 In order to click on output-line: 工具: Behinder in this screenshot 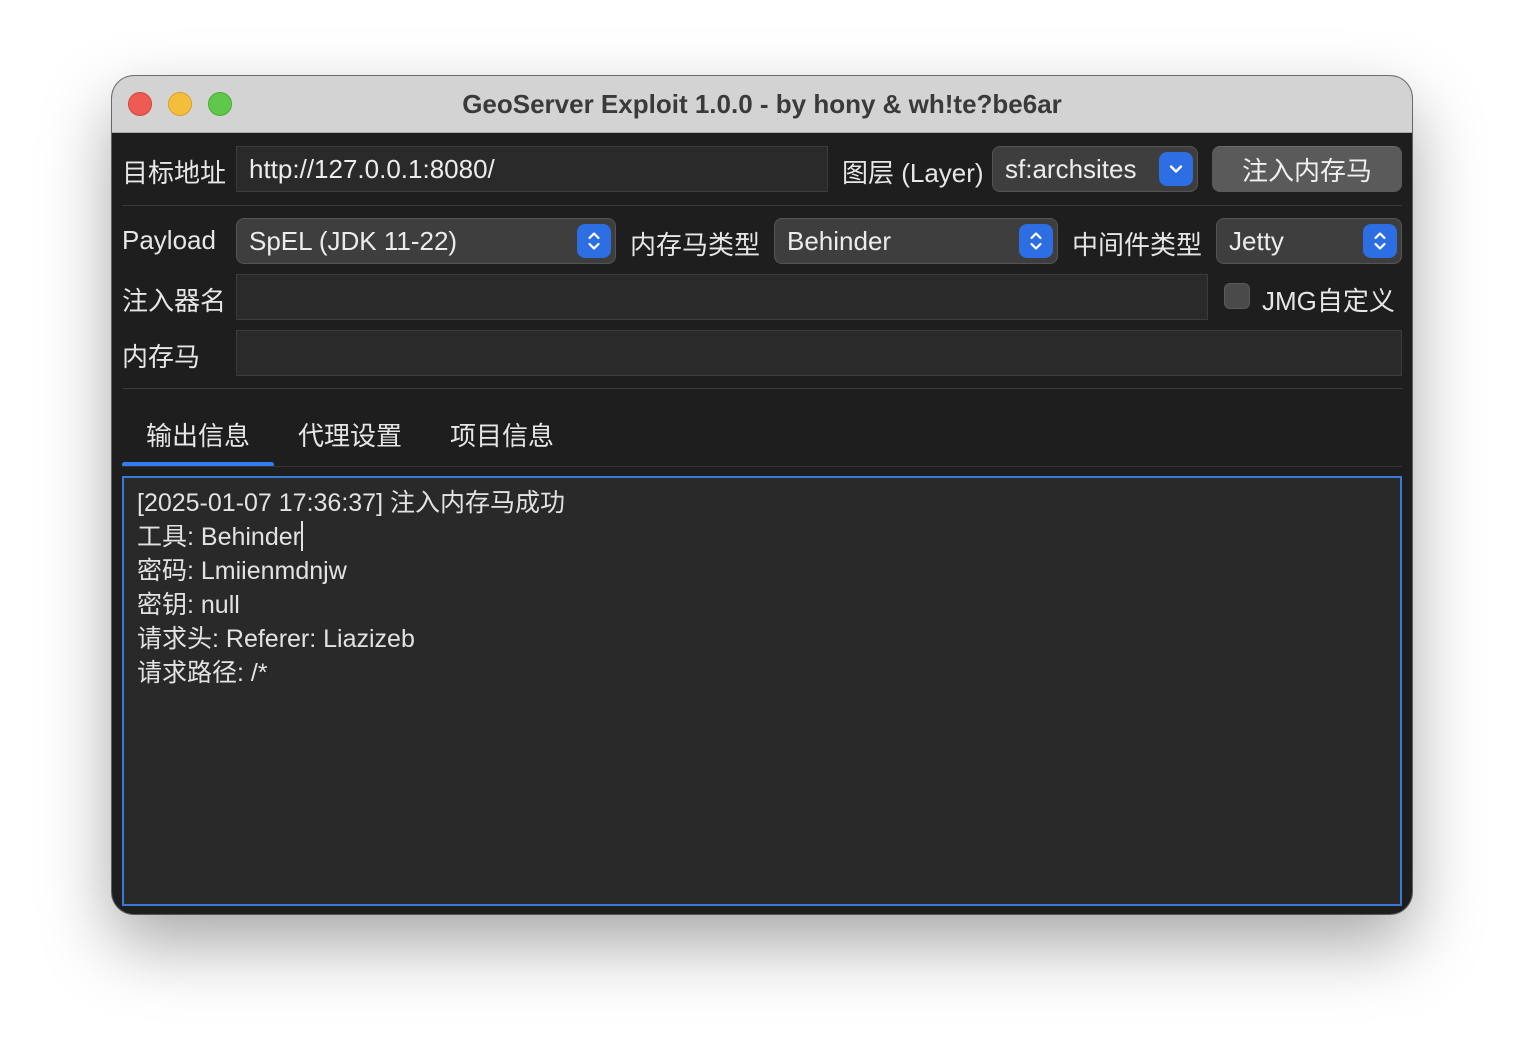, I will do `click(762, 537)`.